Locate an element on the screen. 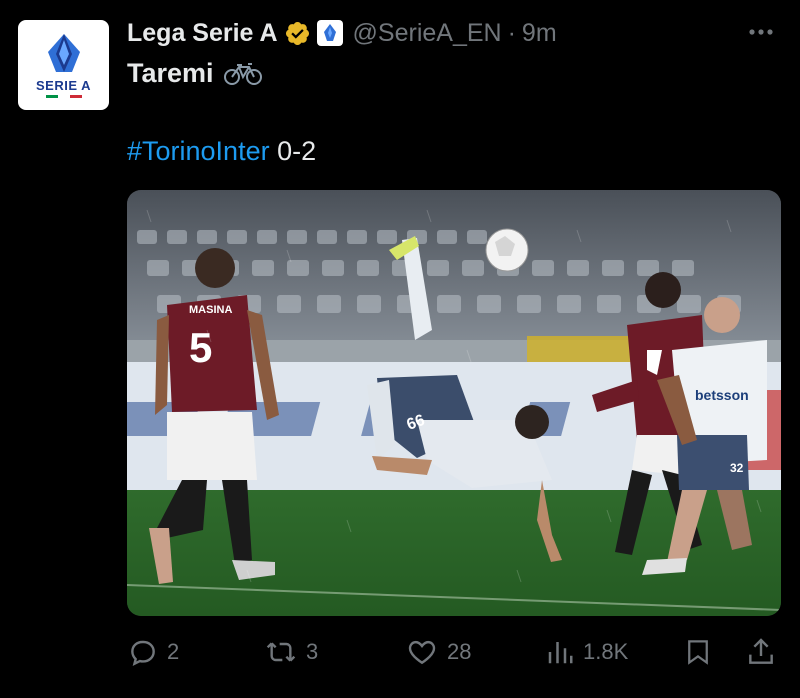 The width and height of the screenshot is (800, 698). share-icon is located at coordinates (761, 651).